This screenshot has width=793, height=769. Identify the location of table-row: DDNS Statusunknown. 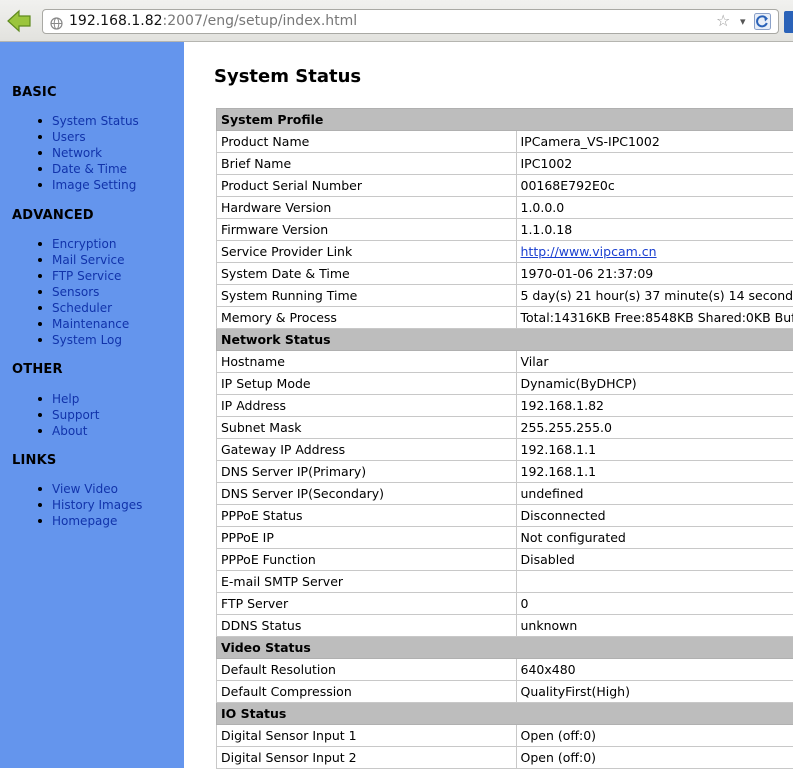
(505, 626).